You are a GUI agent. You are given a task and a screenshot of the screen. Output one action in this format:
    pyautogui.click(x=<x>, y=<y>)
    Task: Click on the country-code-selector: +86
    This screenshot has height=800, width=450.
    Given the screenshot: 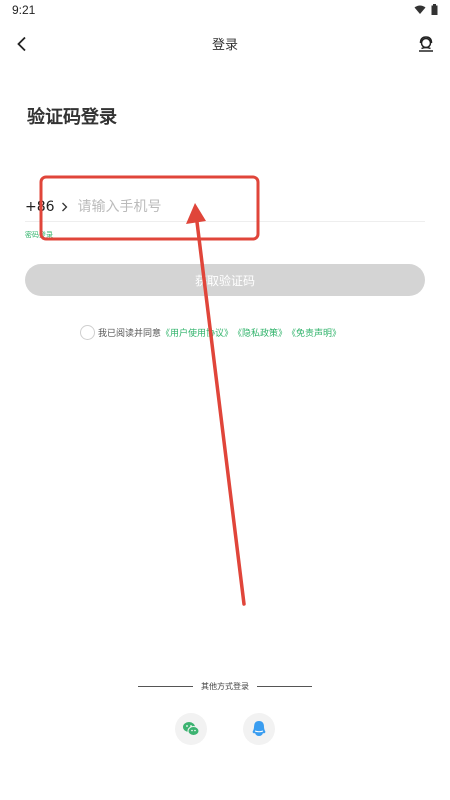 What is the action you would take?
    pyautogui.click(x=40, y=207)
    